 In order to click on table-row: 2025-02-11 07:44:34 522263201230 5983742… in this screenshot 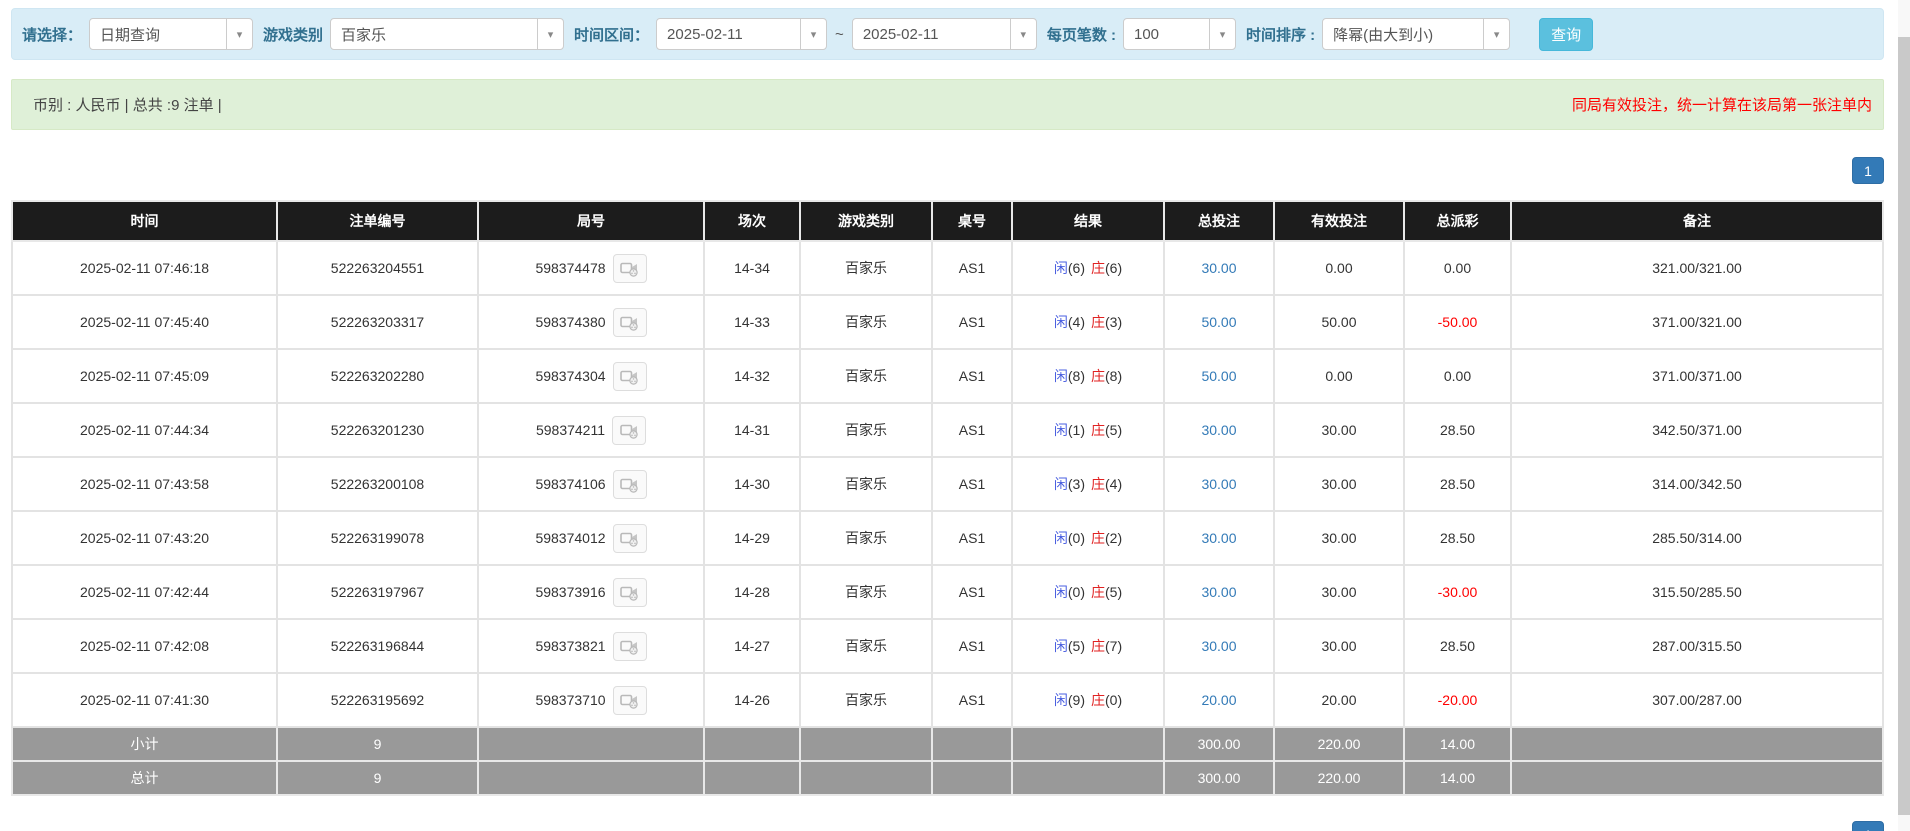, I will do `click(947, 430)`.